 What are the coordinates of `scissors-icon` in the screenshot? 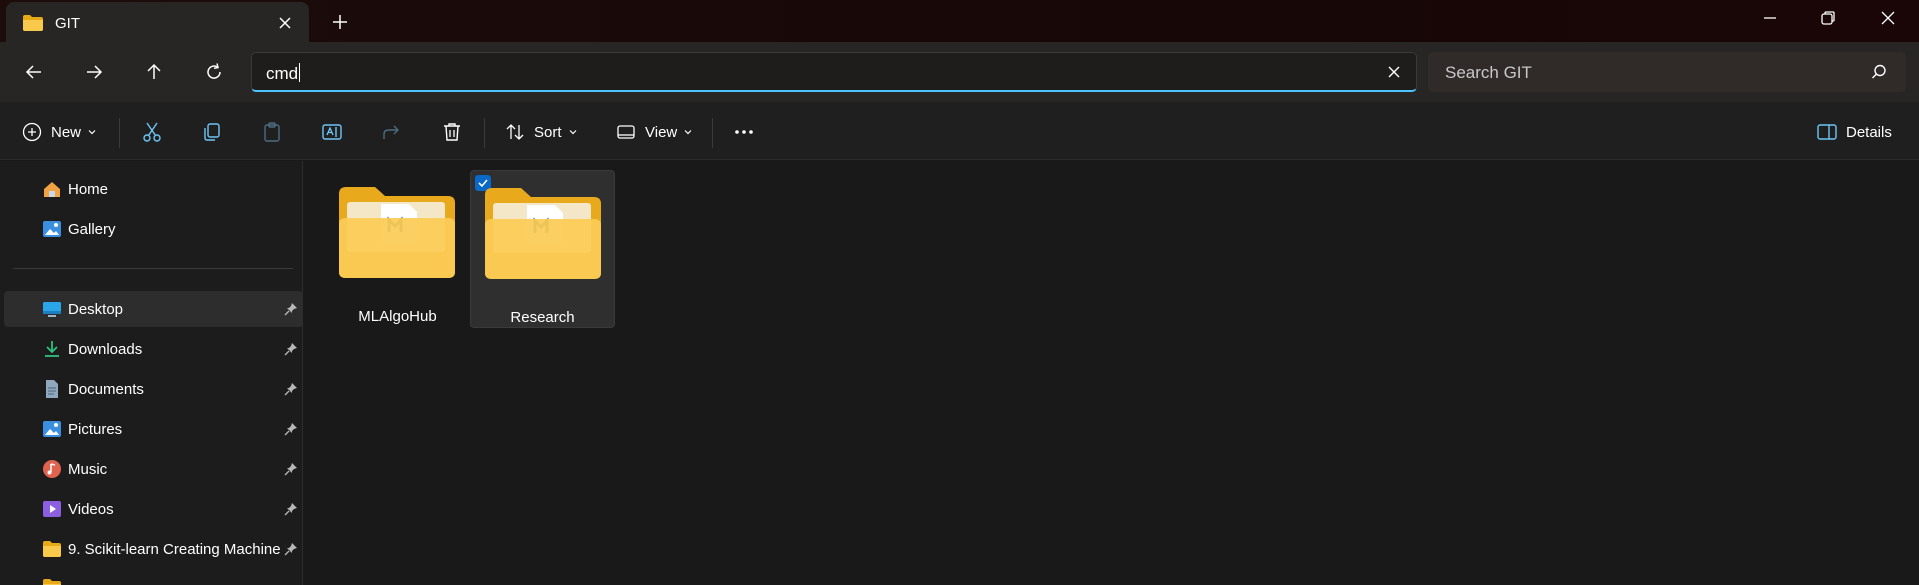 It's located at (152, 132).